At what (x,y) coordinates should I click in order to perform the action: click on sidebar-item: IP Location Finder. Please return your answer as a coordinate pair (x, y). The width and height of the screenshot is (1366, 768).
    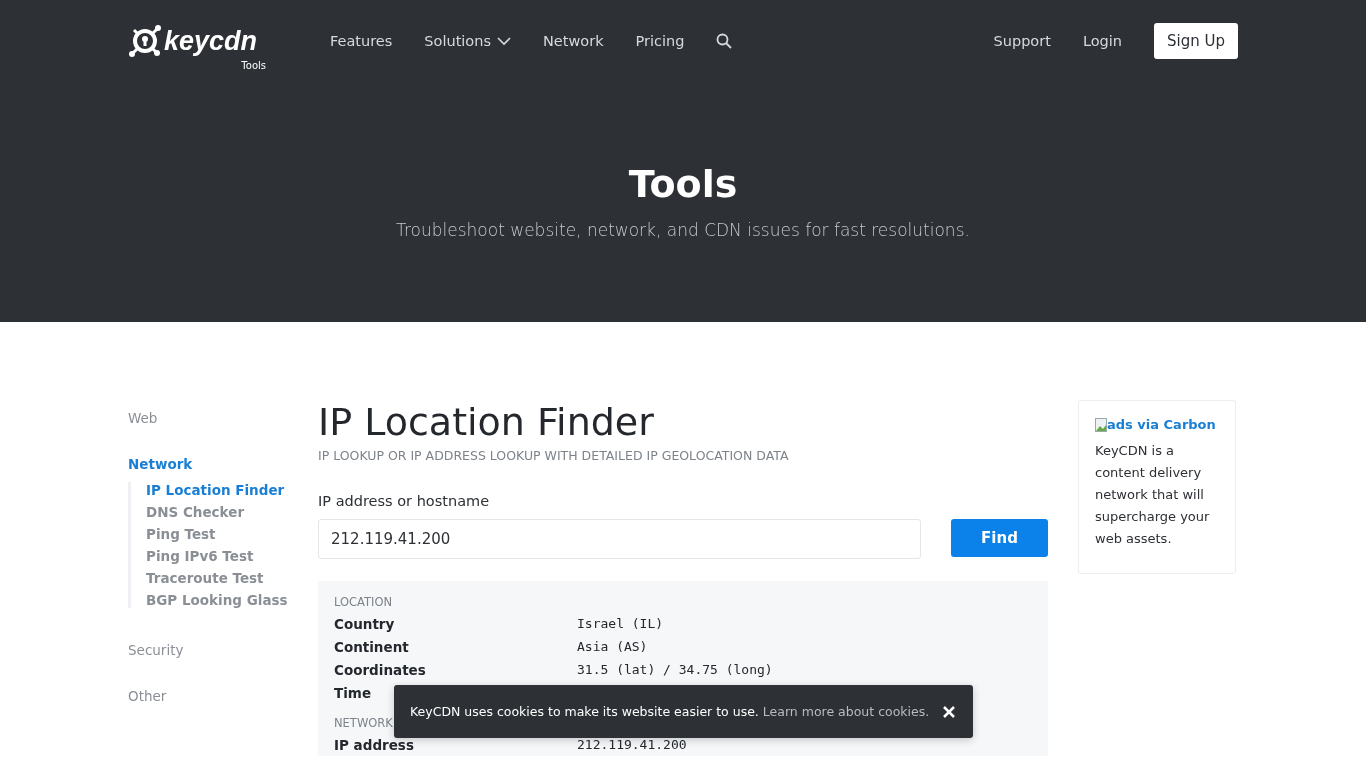
    Looking at the image, I should click on (232, 490).